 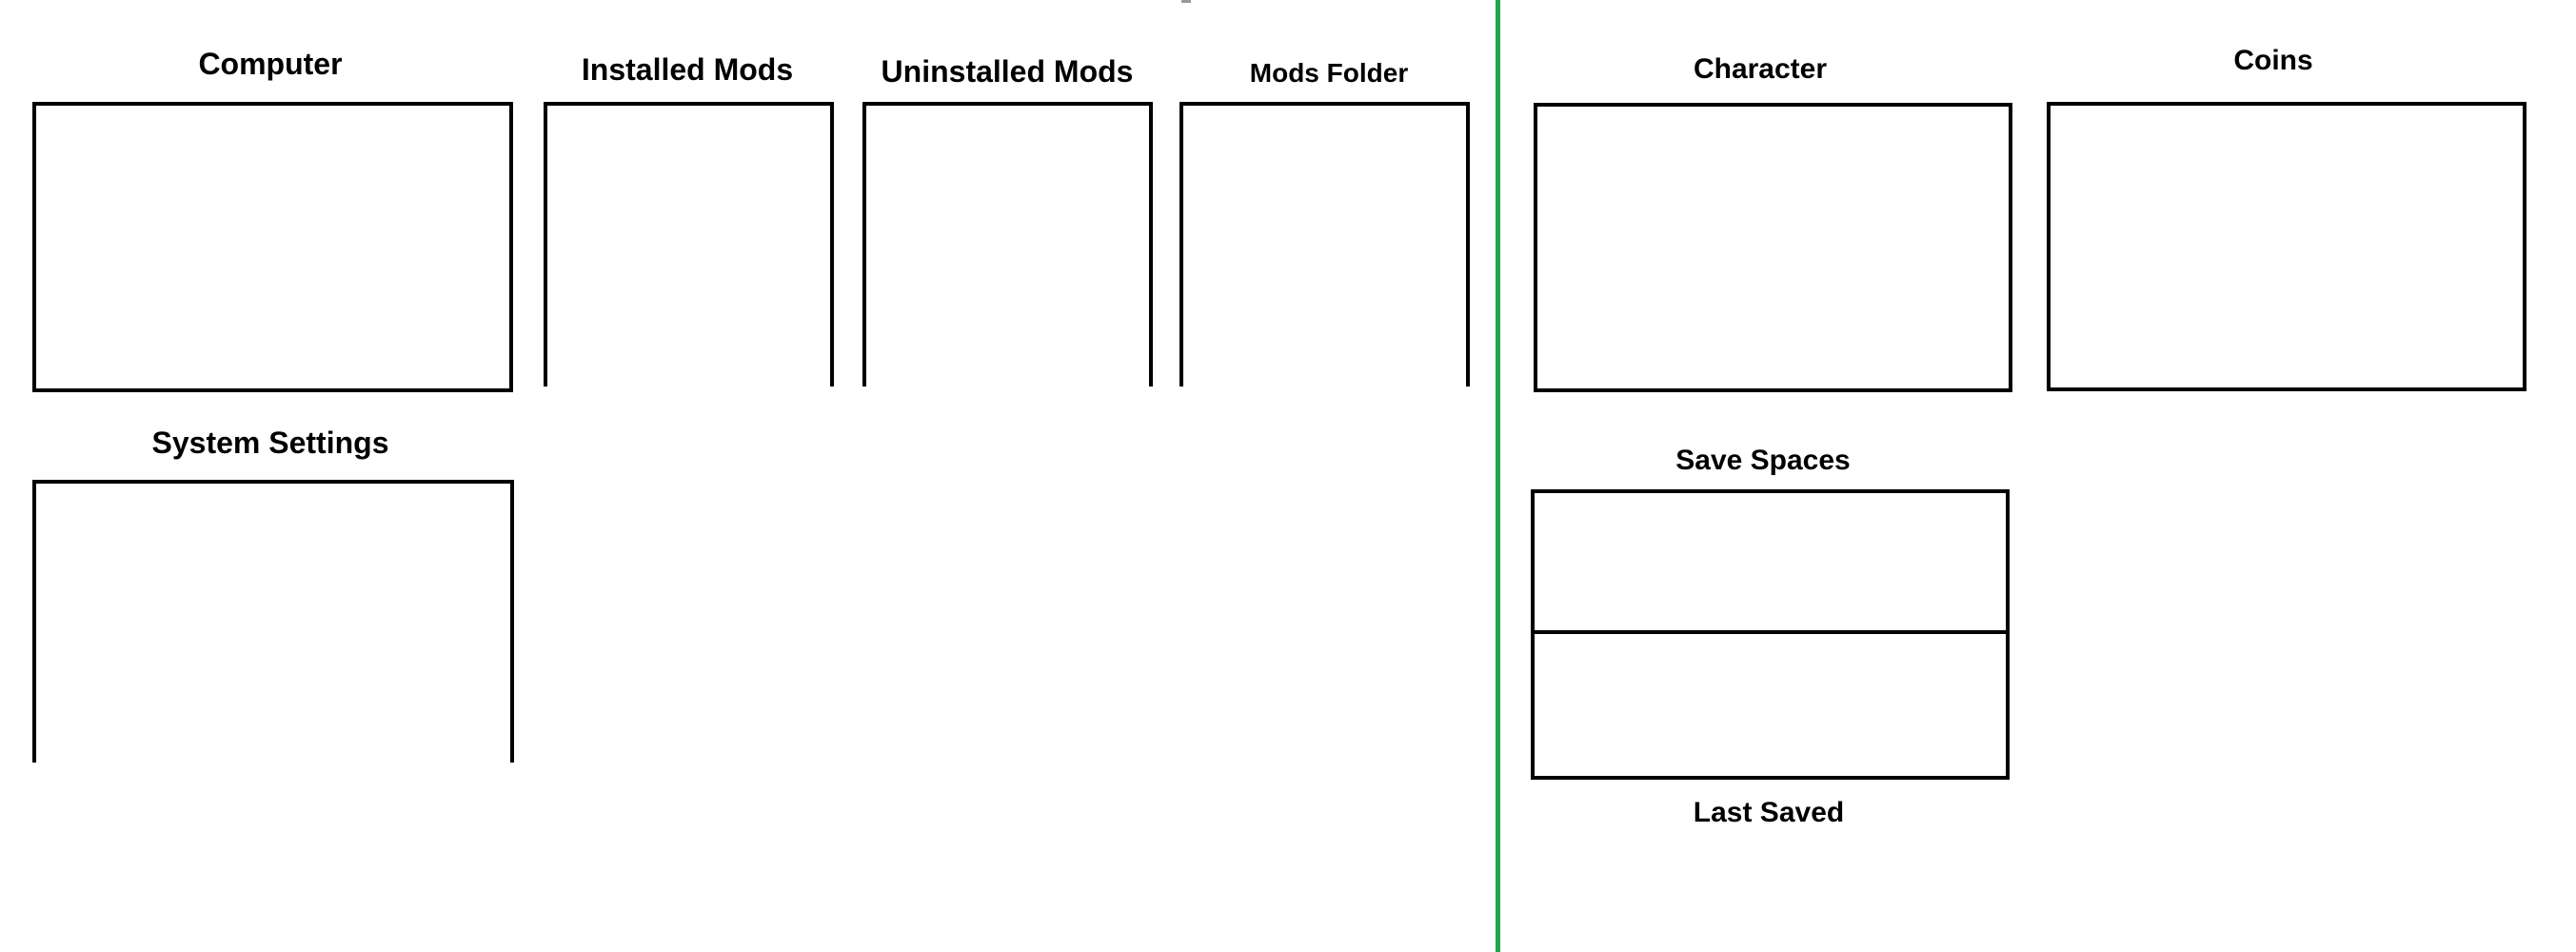 What do you see at coordinates (1763, 460) in the screenshot?
I see `save-spaces-label: Save Spaces` at bounding box center [1763, 460].